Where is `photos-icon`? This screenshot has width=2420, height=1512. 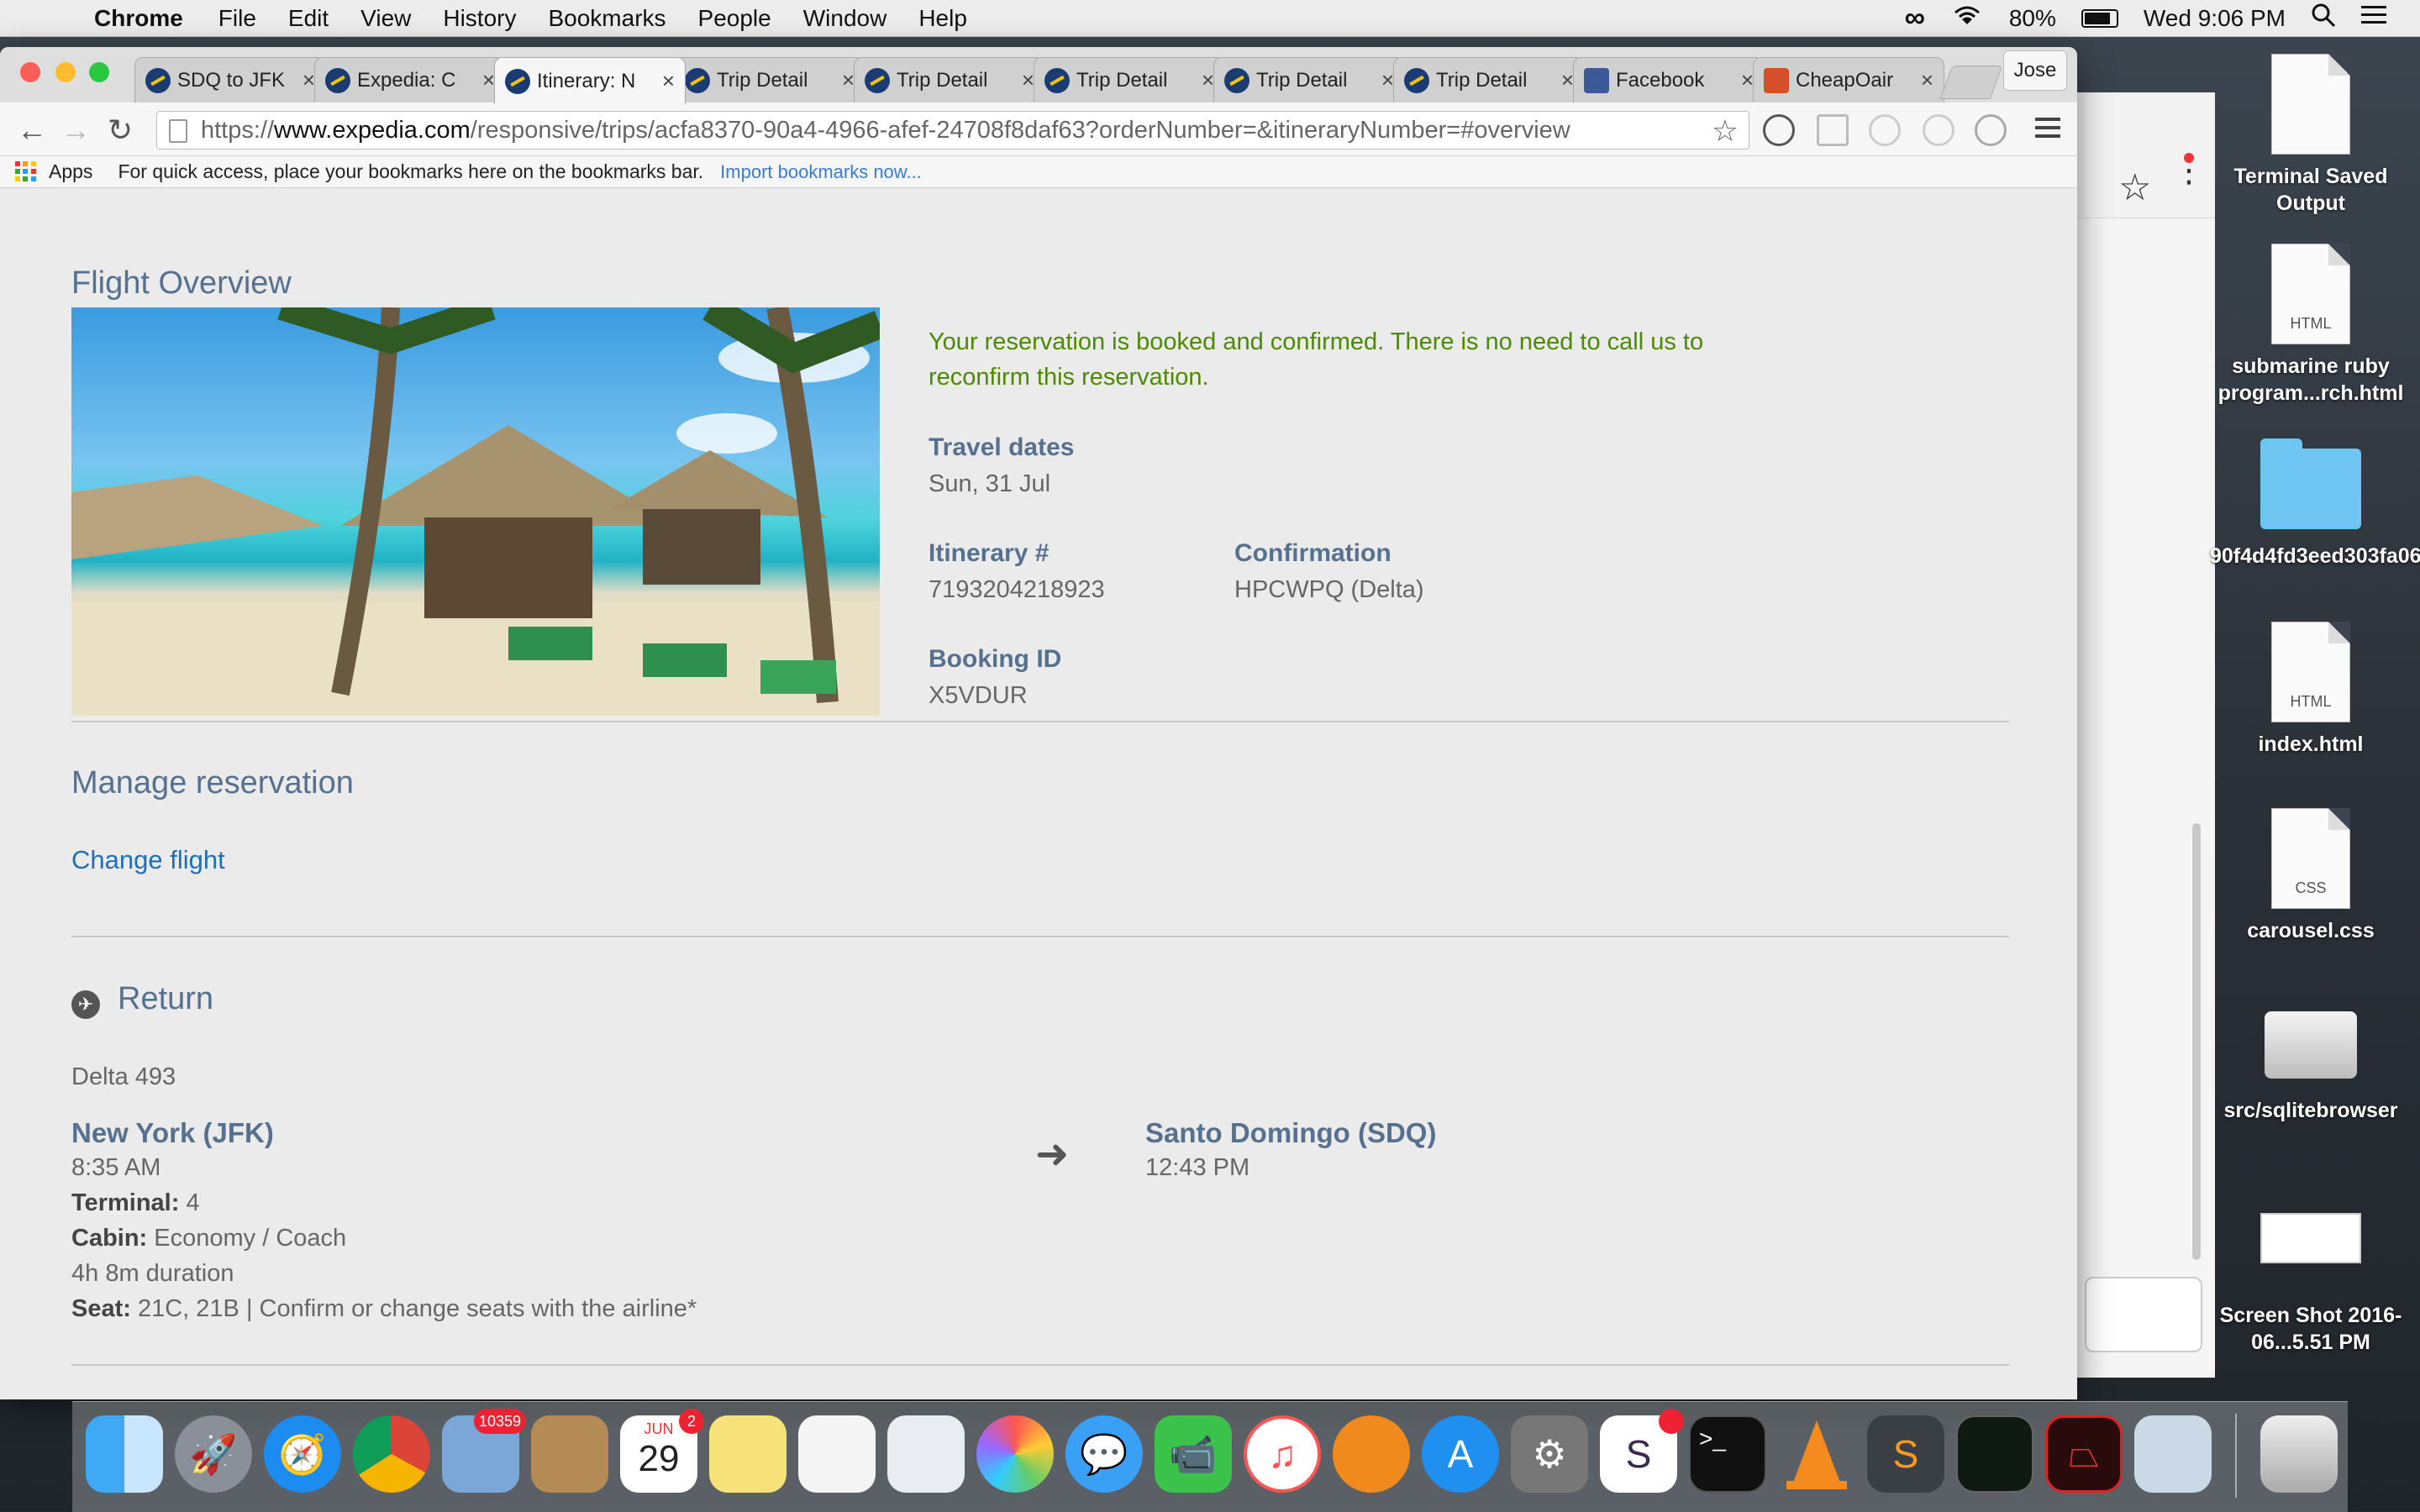 photos-icon is located at coordinates (1015, 1454).